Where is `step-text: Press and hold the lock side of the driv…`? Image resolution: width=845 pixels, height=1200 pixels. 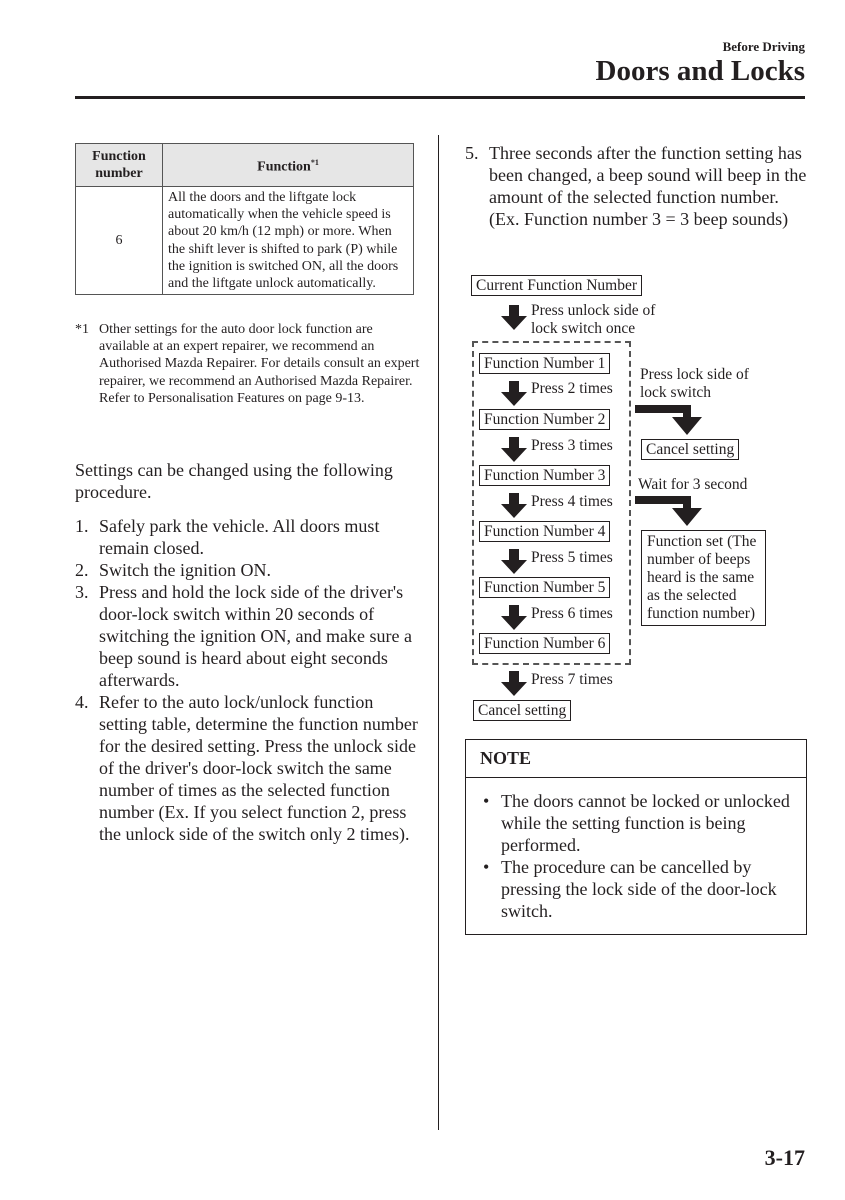
step-text: Press and hold the lock side of the driv… is located at coordinates (255, 636).